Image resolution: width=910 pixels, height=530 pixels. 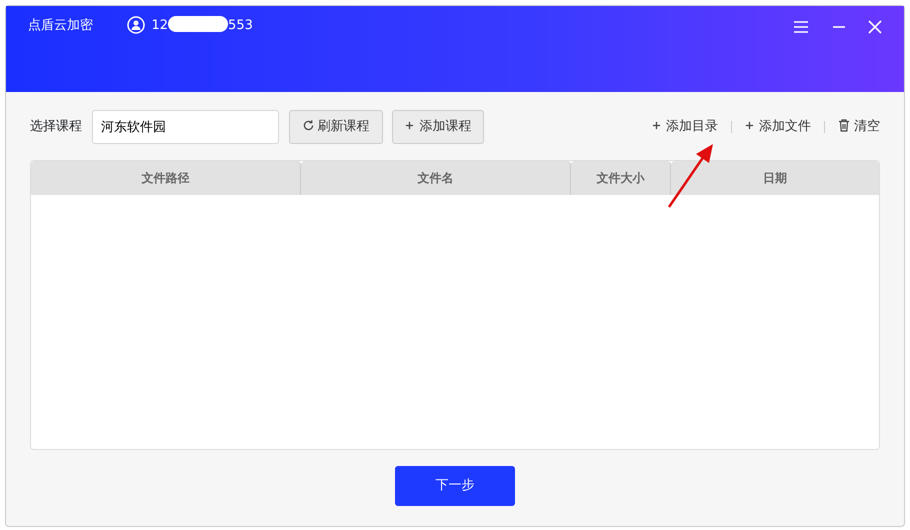 I want to click on next-button: 下一步, so click(x=455, y=486).